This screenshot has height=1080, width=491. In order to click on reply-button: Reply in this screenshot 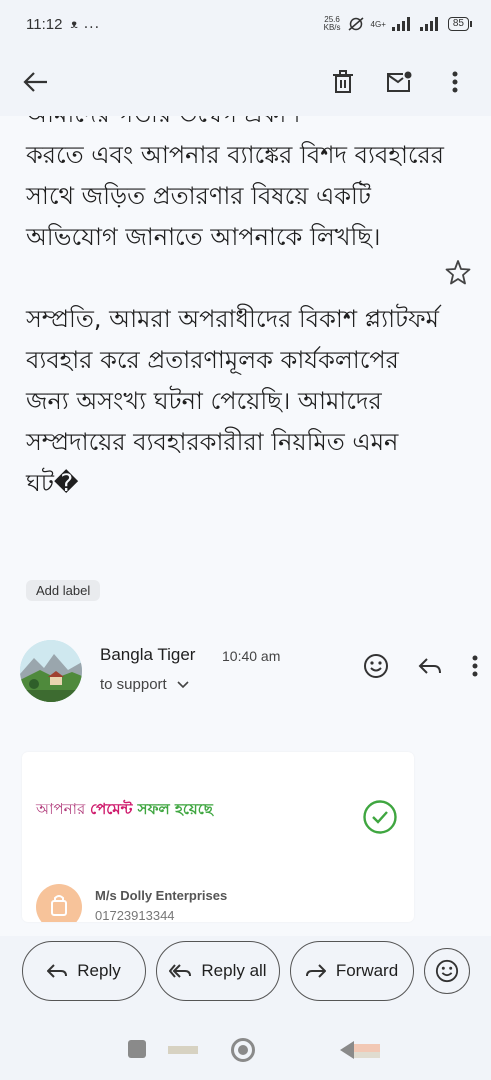, I will do `click(84, 971)`.